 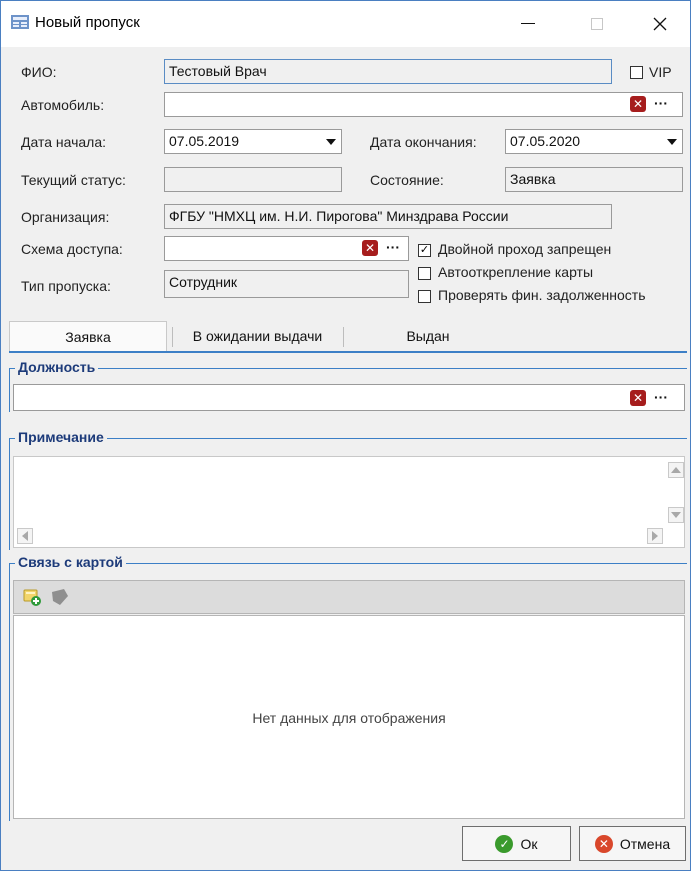 I want to click on start-date-field: 07.05.2019, so click(x=253, y=141).